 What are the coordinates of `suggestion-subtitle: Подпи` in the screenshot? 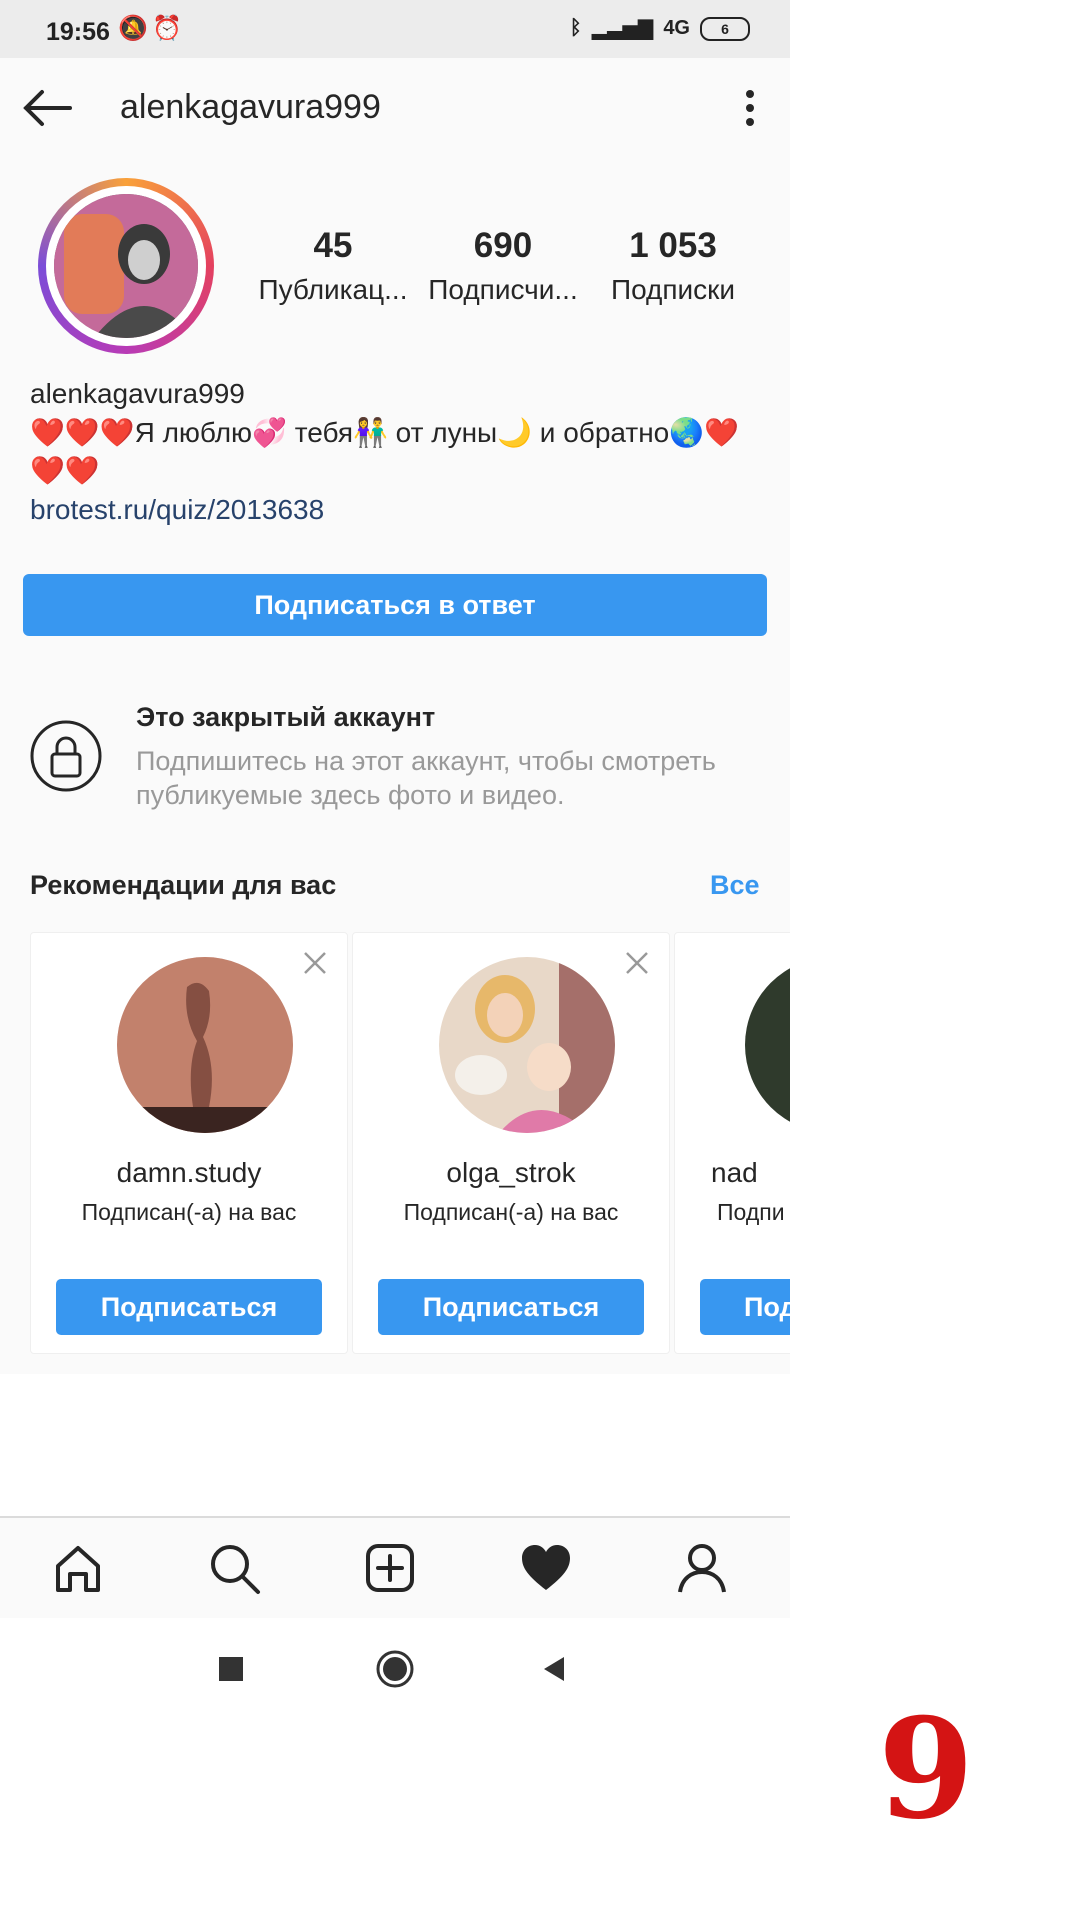 It's located at (751, 1212).